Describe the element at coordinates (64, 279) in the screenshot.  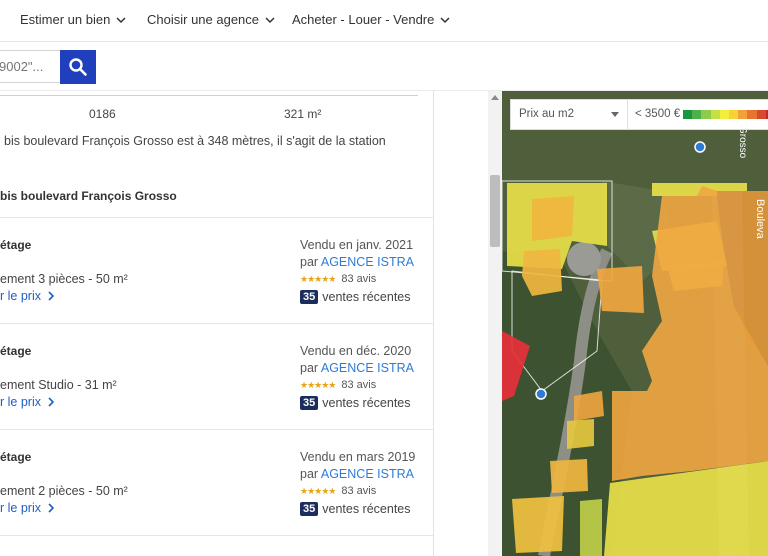
I see `listing-description: ement 3 pièces - 50 m²` at that location.